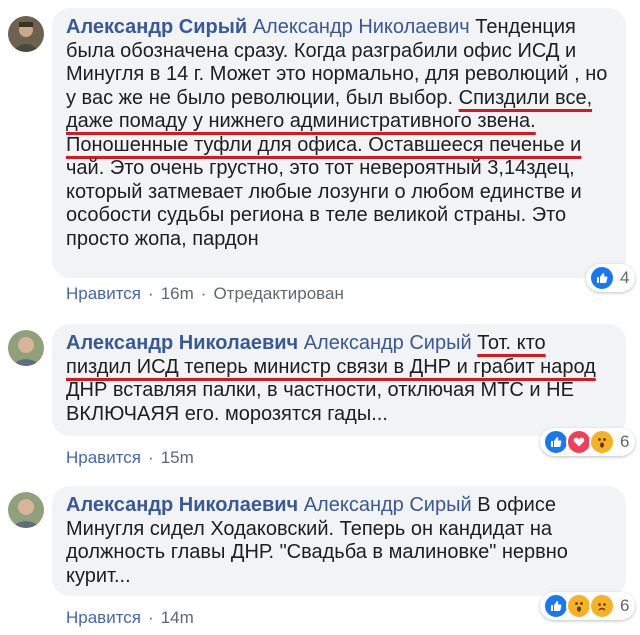 Image resolution: width=640 pixels, height=635 pixels. I want to click on comment-time: 14m, so click(177, 617).